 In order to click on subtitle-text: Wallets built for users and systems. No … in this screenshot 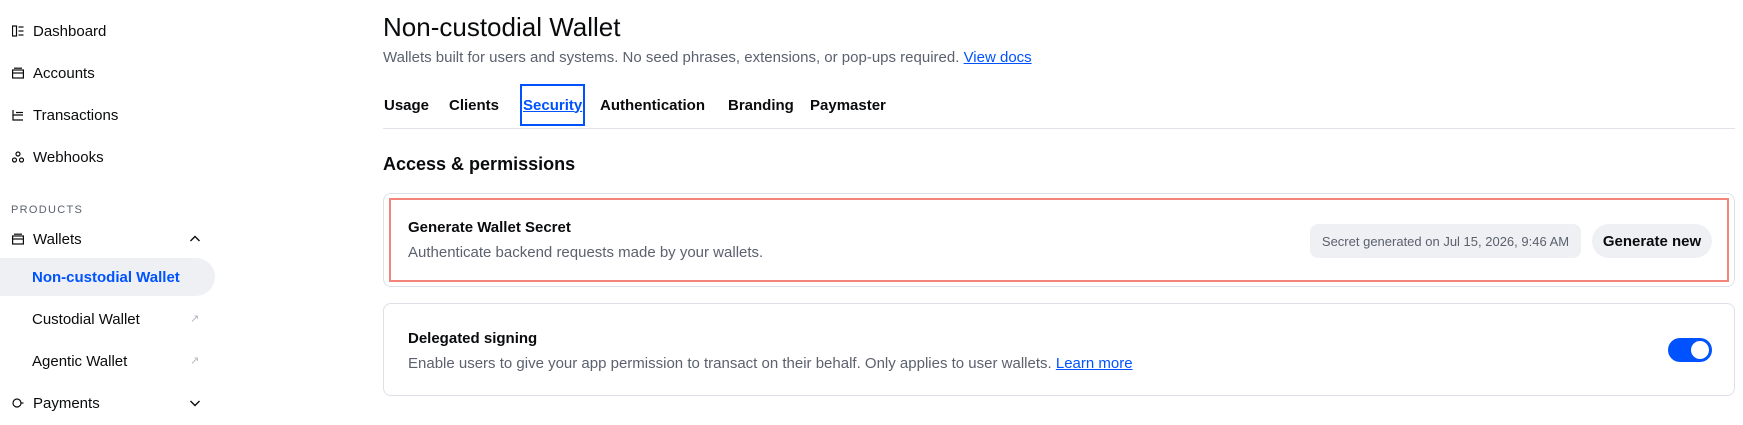, I will do `click(671, 57)`.